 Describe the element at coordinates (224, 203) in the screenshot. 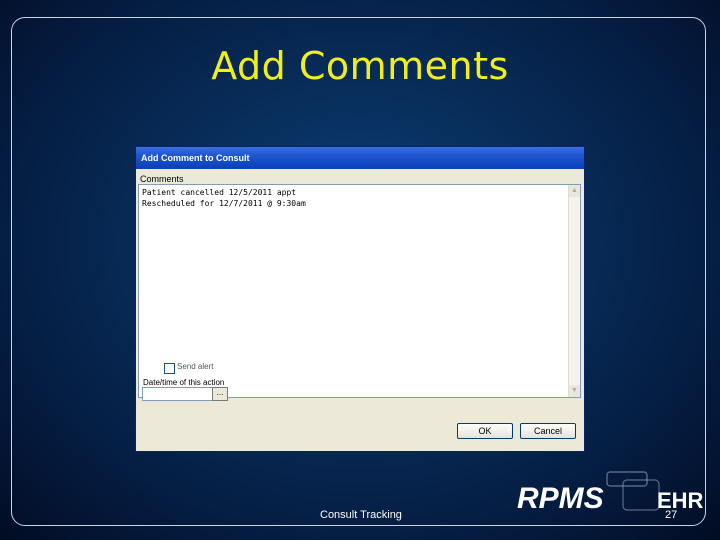

I see `comment-line: Rescheduled for 12/7/2011 @ 9:30am` at that location.